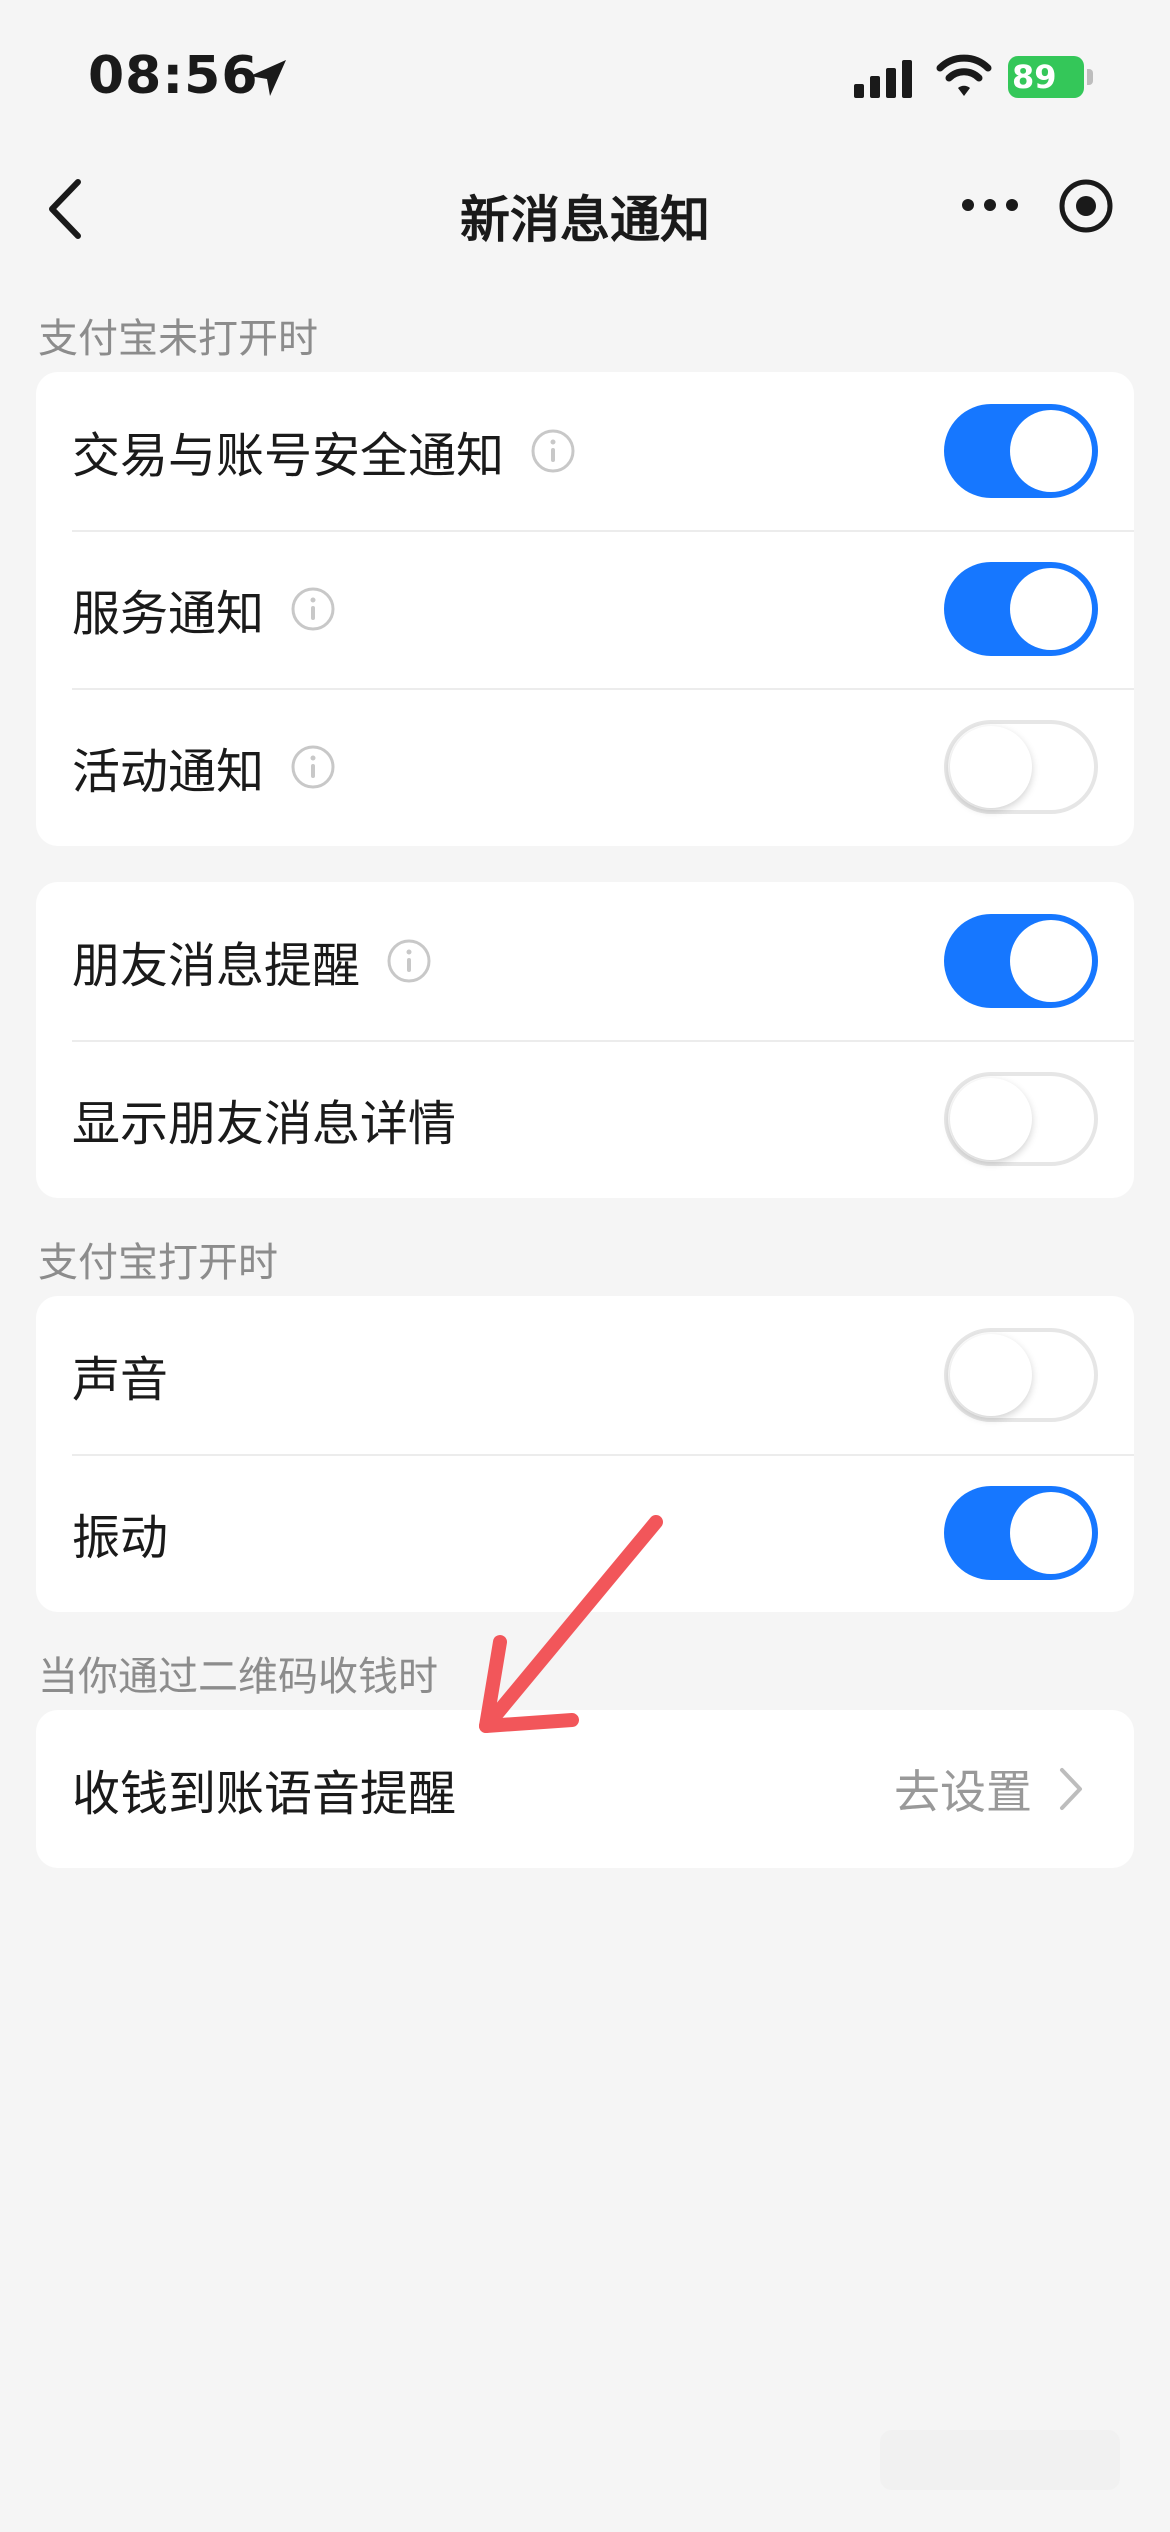  I want to click on battery-indicator: 89, so click(1050, 77).